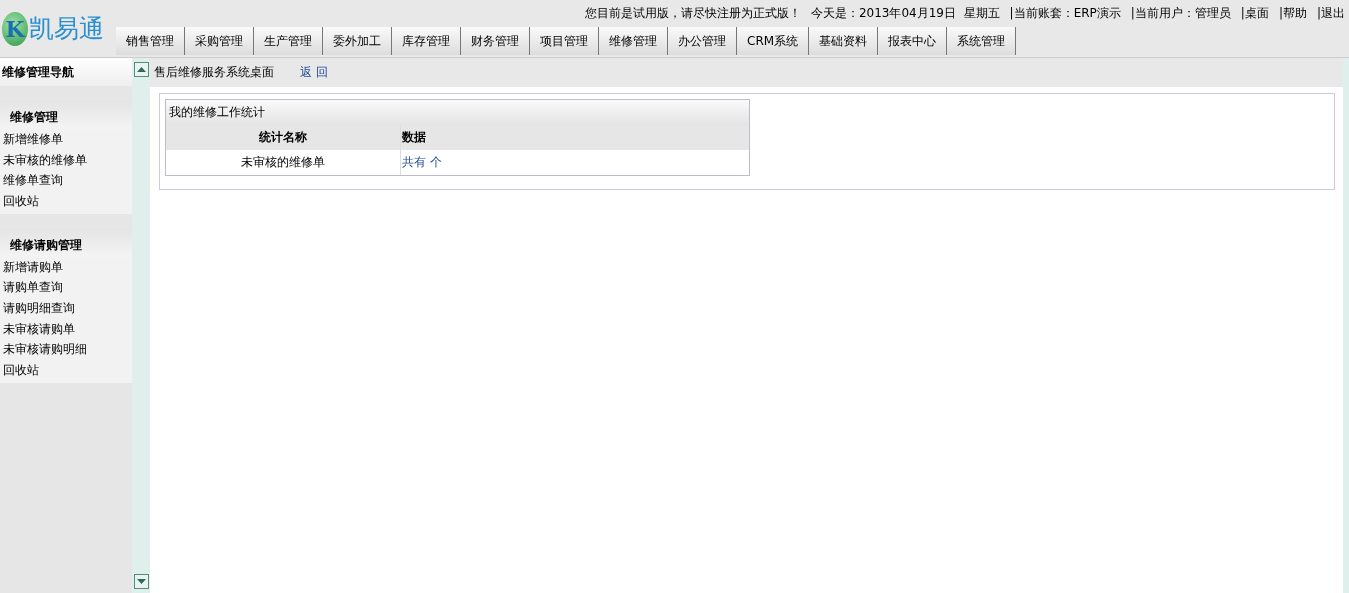  I want to click on down-triangle-icon, so click(141, 581).